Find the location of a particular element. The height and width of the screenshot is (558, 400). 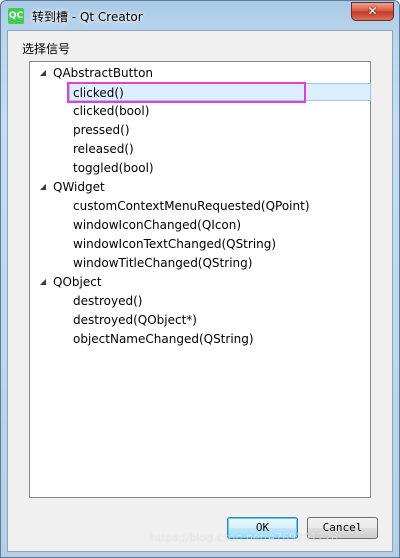

tree-item-destroyed-qobject: destroyed(QObject*) is located at coordinates (135, 320).